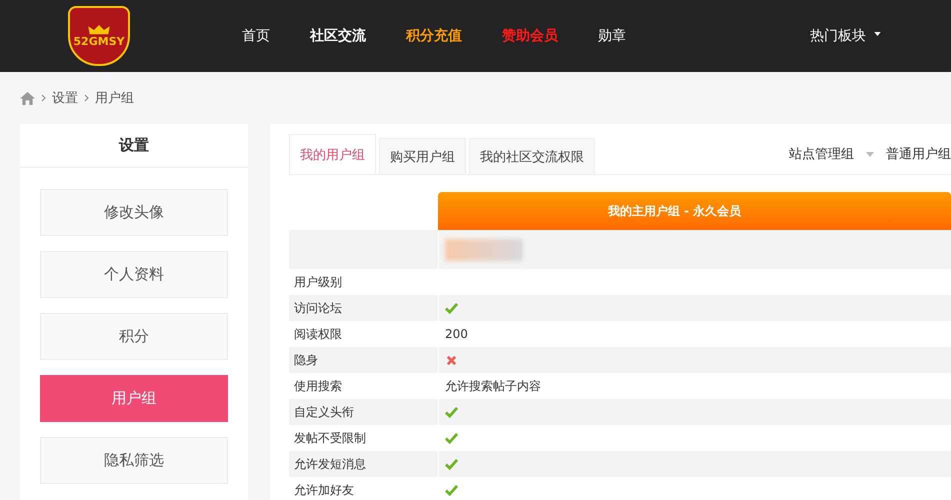  Describe the element at coordinates (318, 386) in the screenshot. I see `permission-label: 使用搜索` at that location.